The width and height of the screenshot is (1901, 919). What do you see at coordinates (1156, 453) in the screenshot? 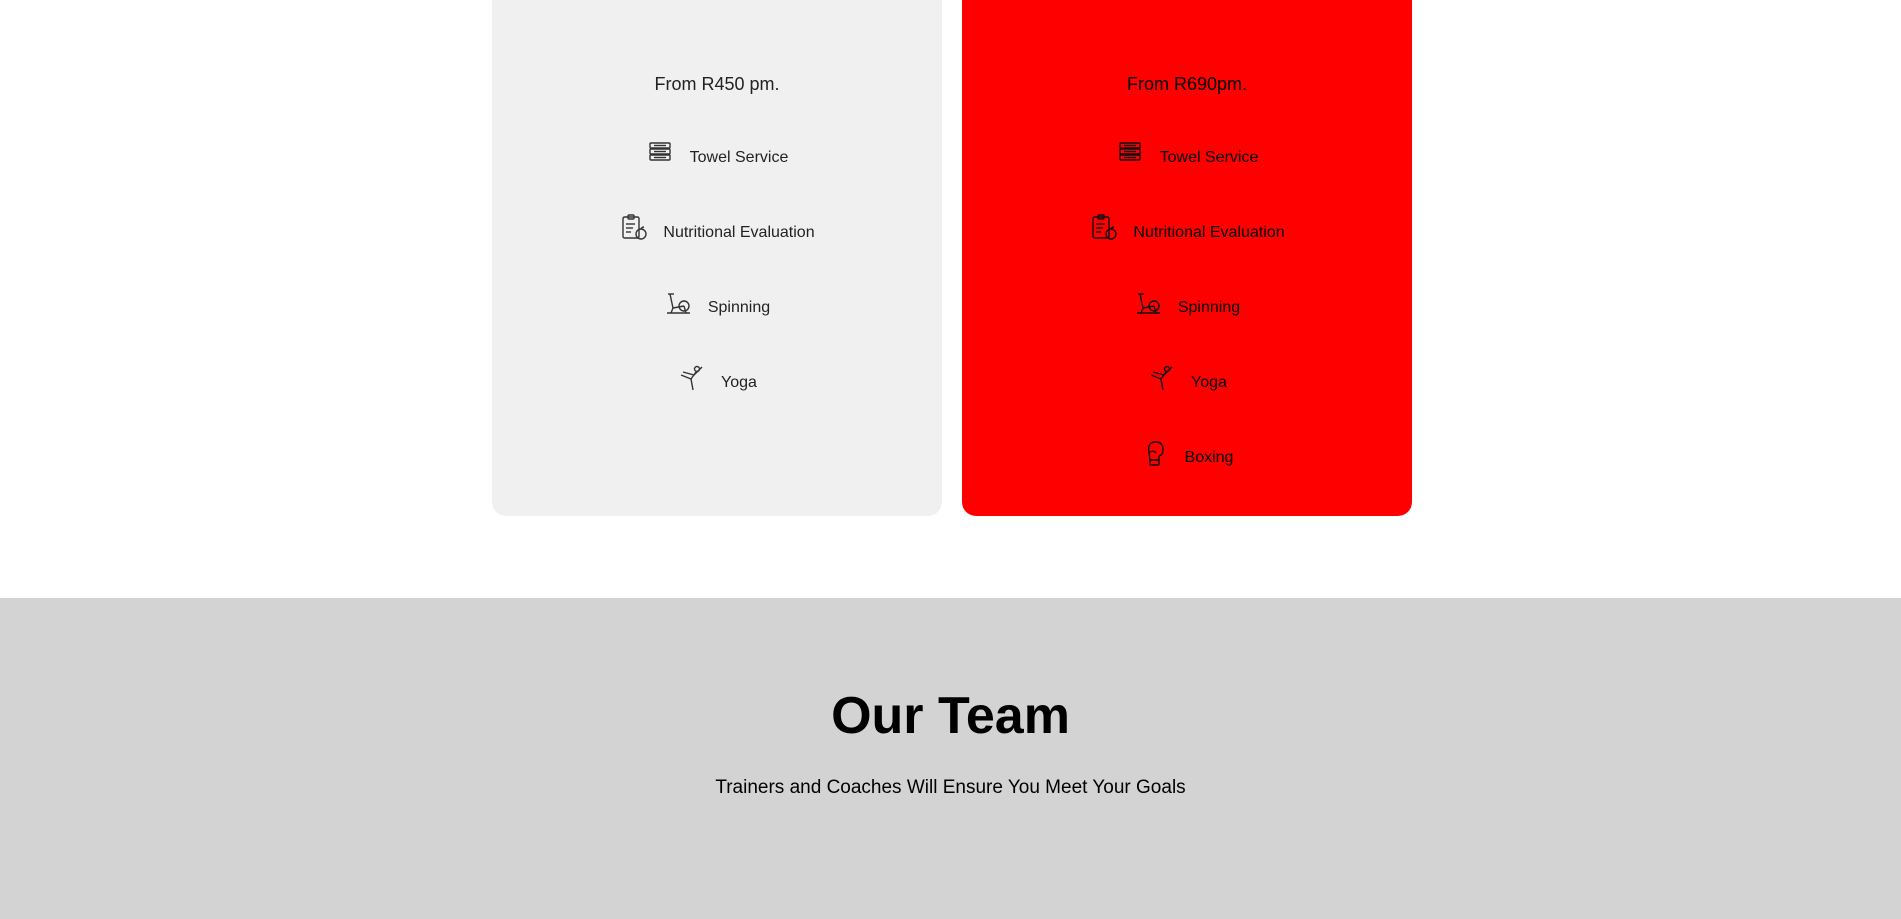
I see `boxing-glove-icon` at bounding box center [1156, 453].